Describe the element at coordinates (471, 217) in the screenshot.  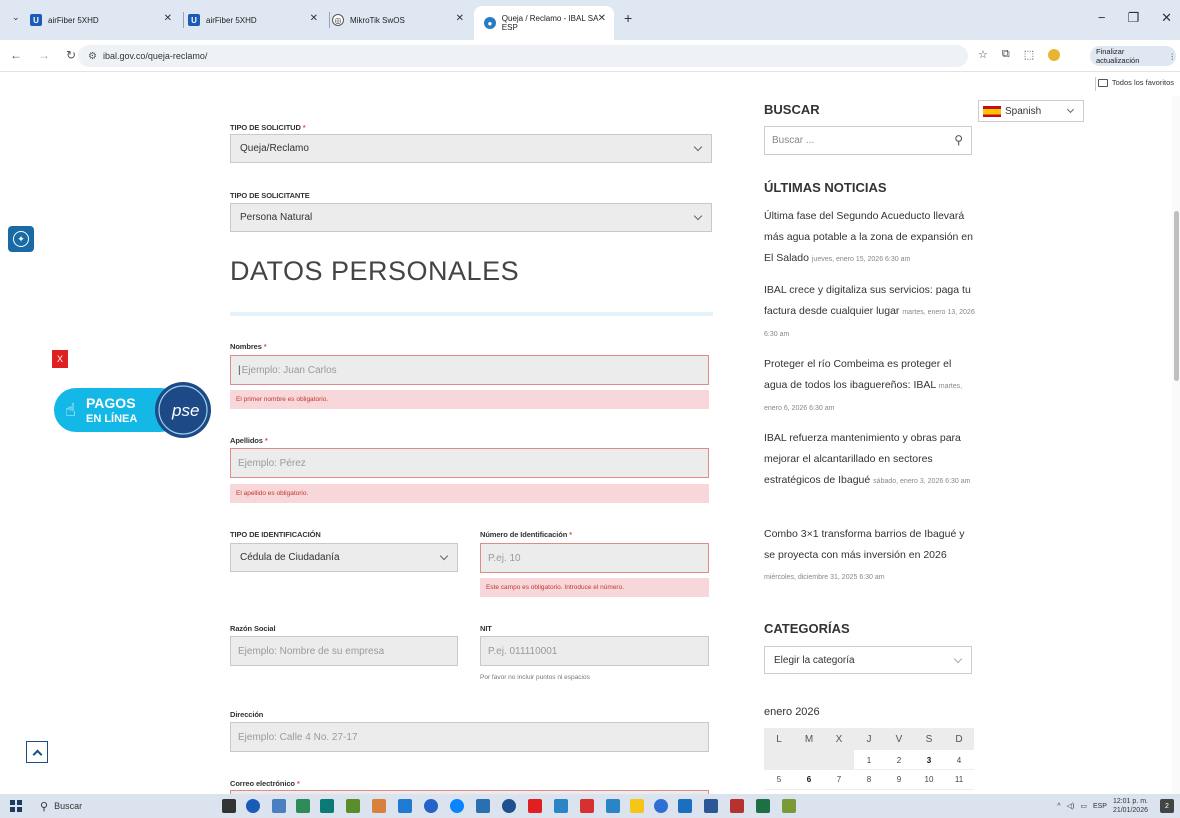
I see `tipo-solicitante-select: Persona Natural` at that location.